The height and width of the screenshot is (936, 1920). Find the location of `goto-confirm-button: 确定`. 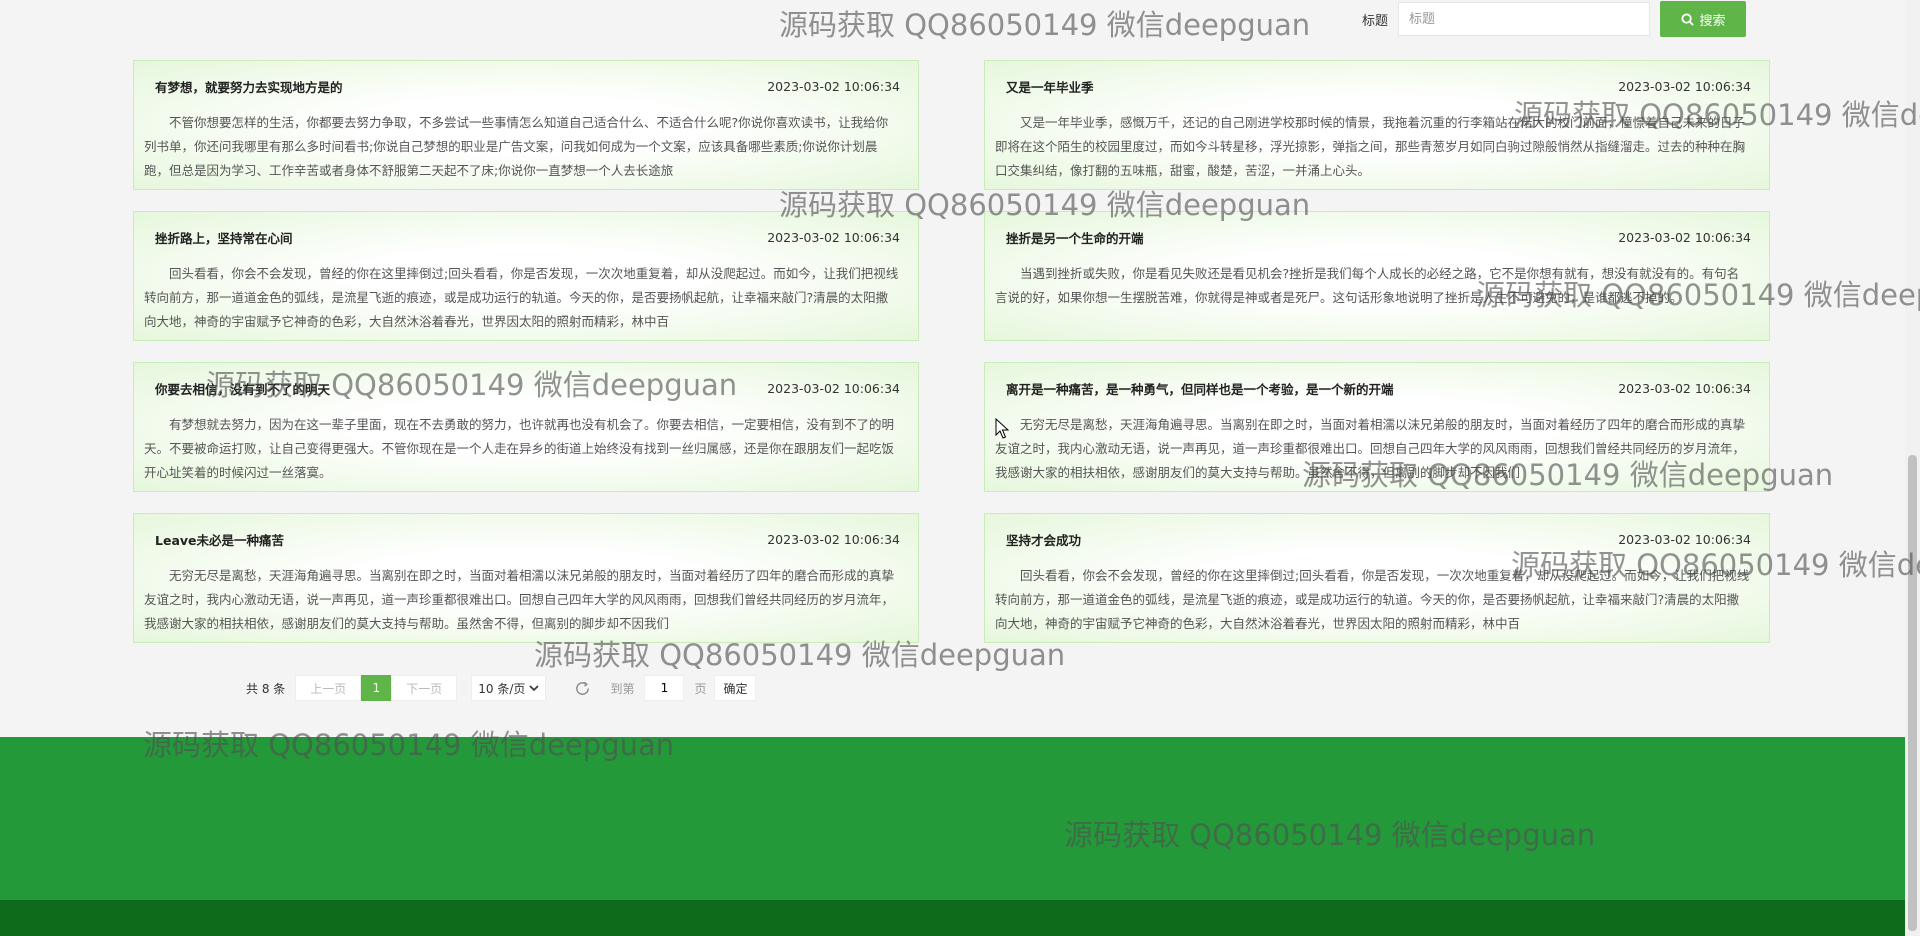

goto-confirm-button: 确定 is located at coordinates (735, 688).